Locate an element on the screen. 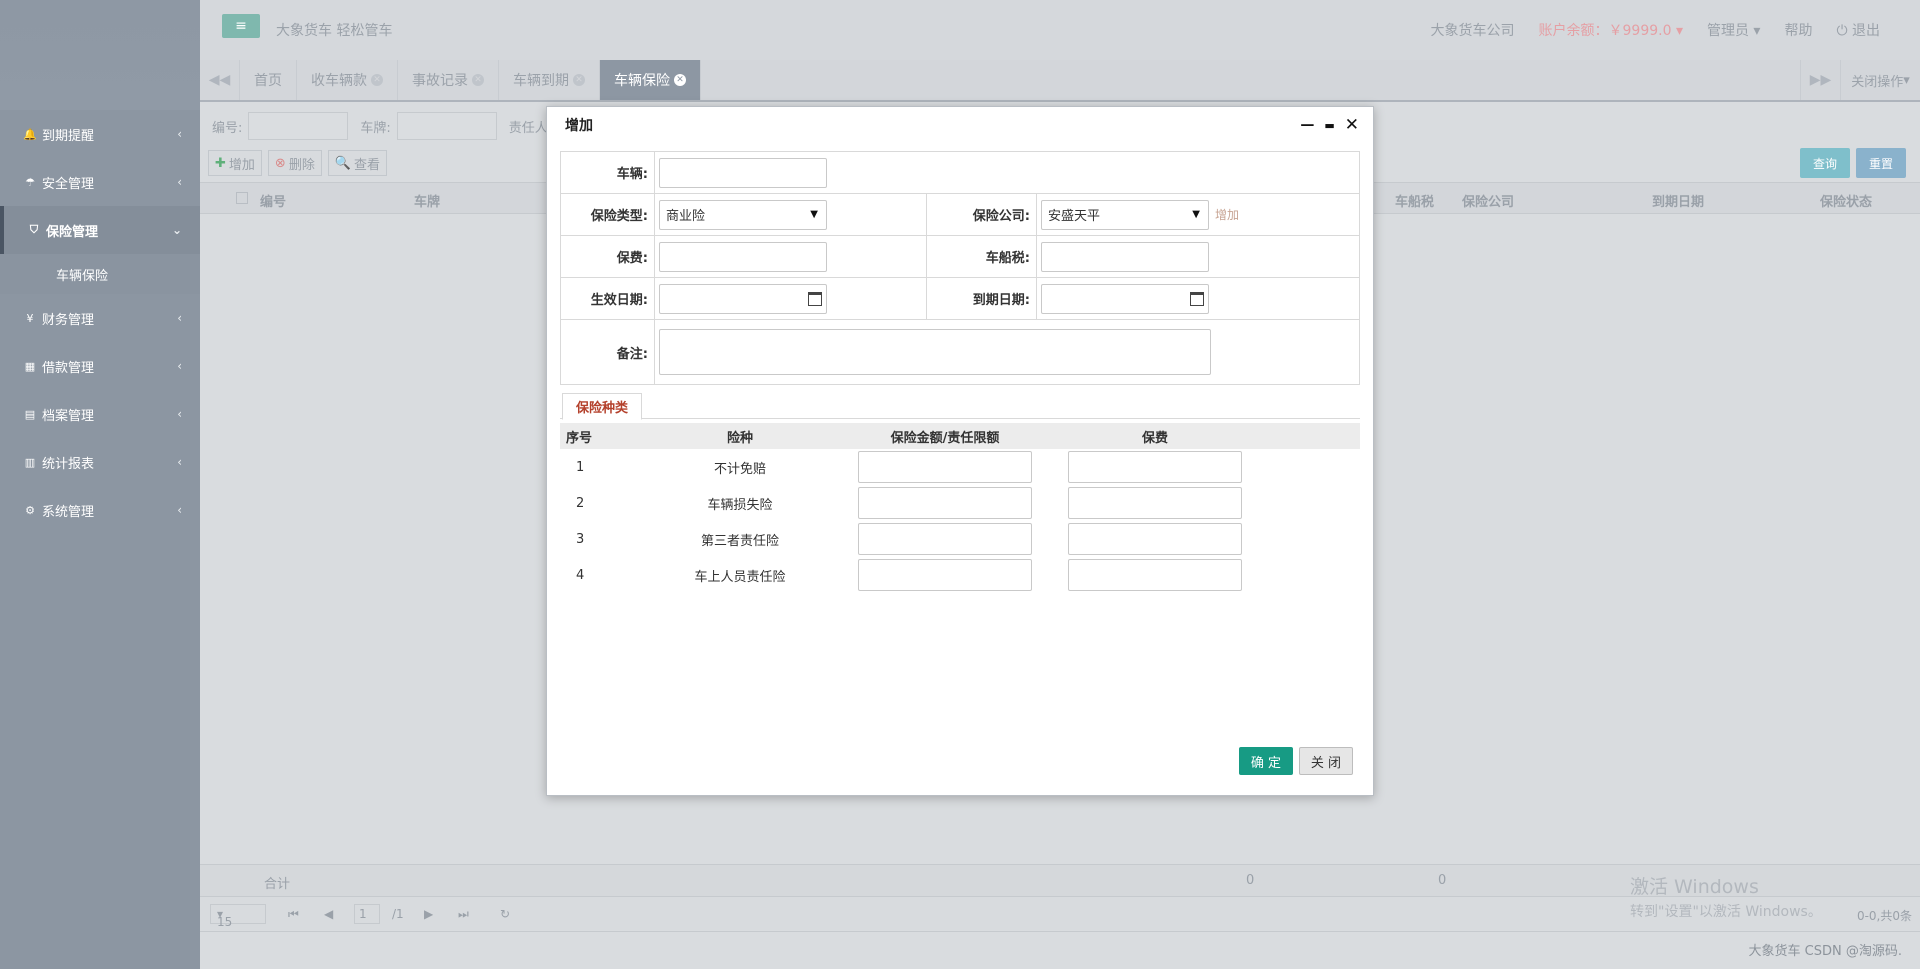 This screenshot has height=969, width=1920. maximize-icon: ▬ is located at coordinates (1329, 125).